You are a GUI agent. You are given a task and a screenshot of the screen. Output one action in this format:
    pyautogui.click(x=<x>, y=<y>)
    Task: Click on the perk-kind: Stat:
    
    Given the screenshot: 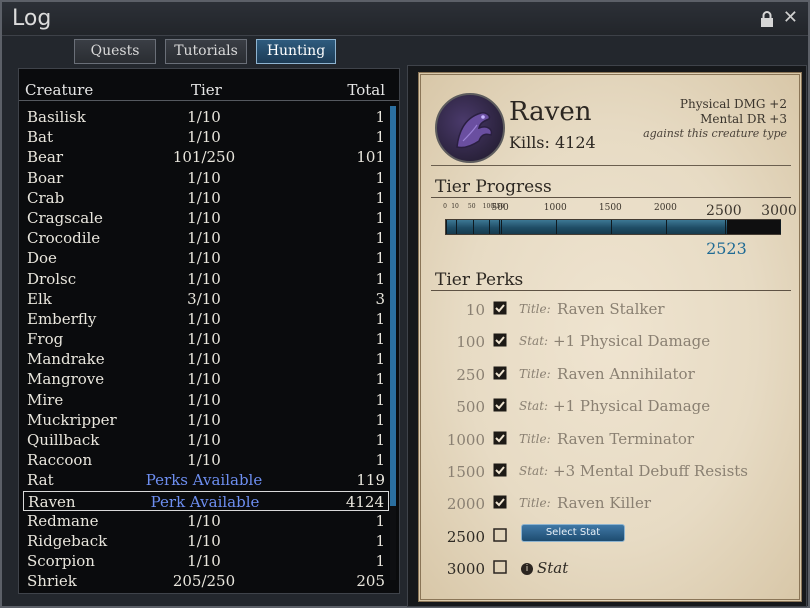 What is the action you would take?
    pyautogui.click(x=534, y=406)
    